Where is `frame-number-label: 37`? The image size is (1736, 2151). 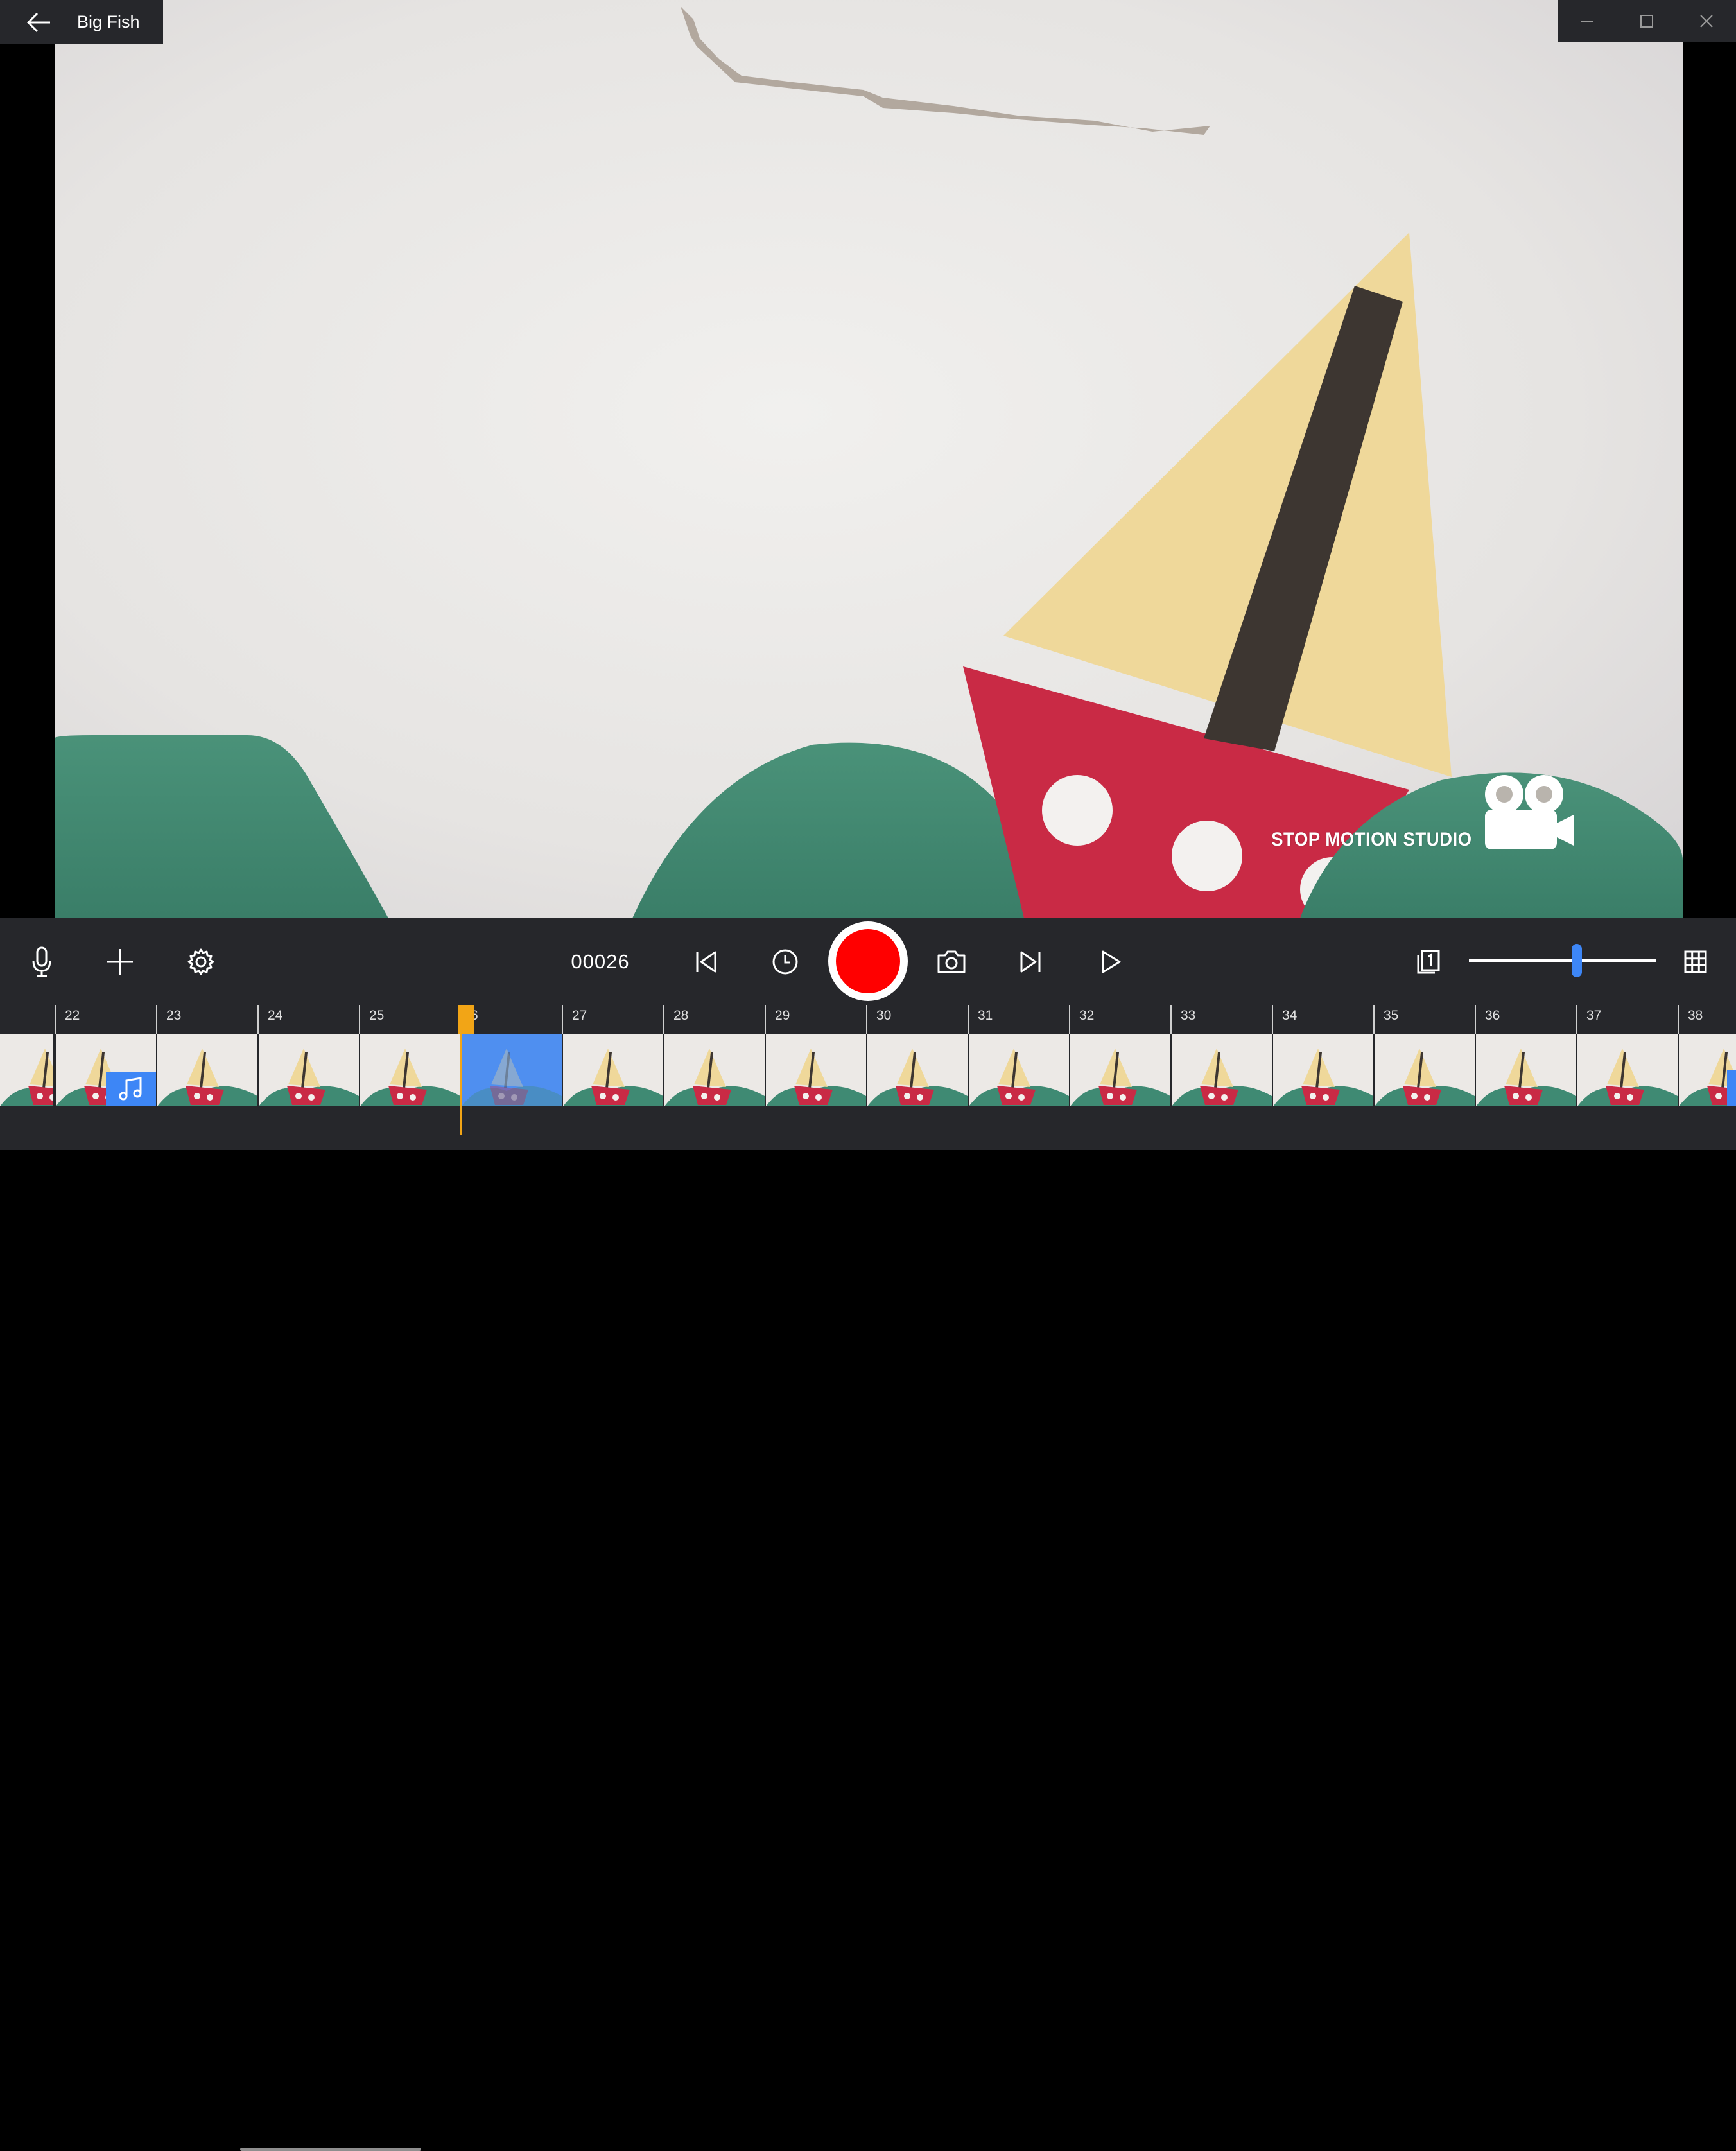
frame-number-label: 37 is located at coordinates (1594, 1016).